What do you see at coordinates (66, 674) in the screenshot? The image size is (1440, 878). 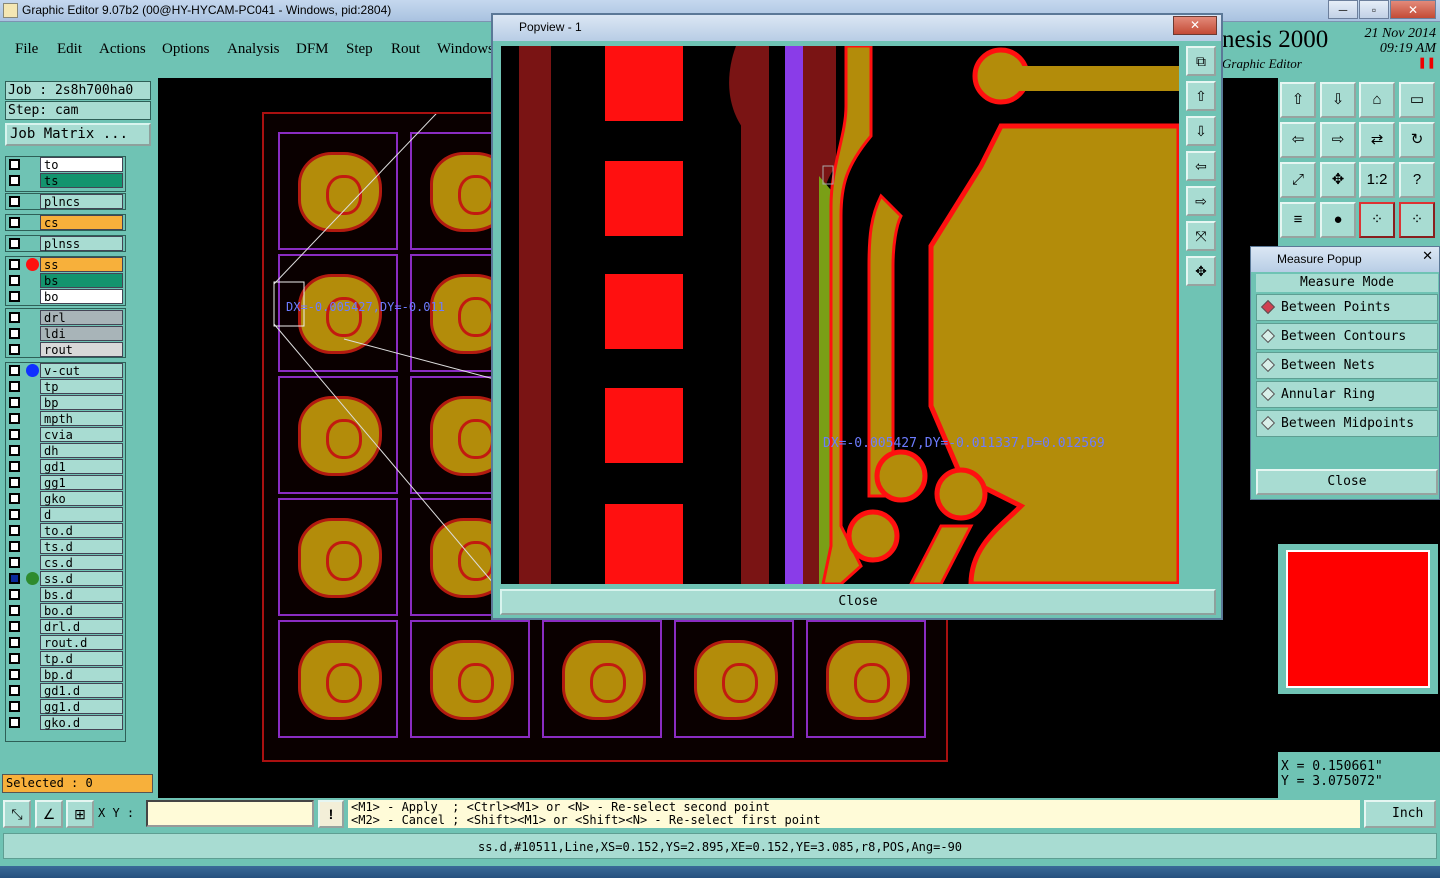 I see `layer-bp-d: bp.d` at bounding box center [66, 674].